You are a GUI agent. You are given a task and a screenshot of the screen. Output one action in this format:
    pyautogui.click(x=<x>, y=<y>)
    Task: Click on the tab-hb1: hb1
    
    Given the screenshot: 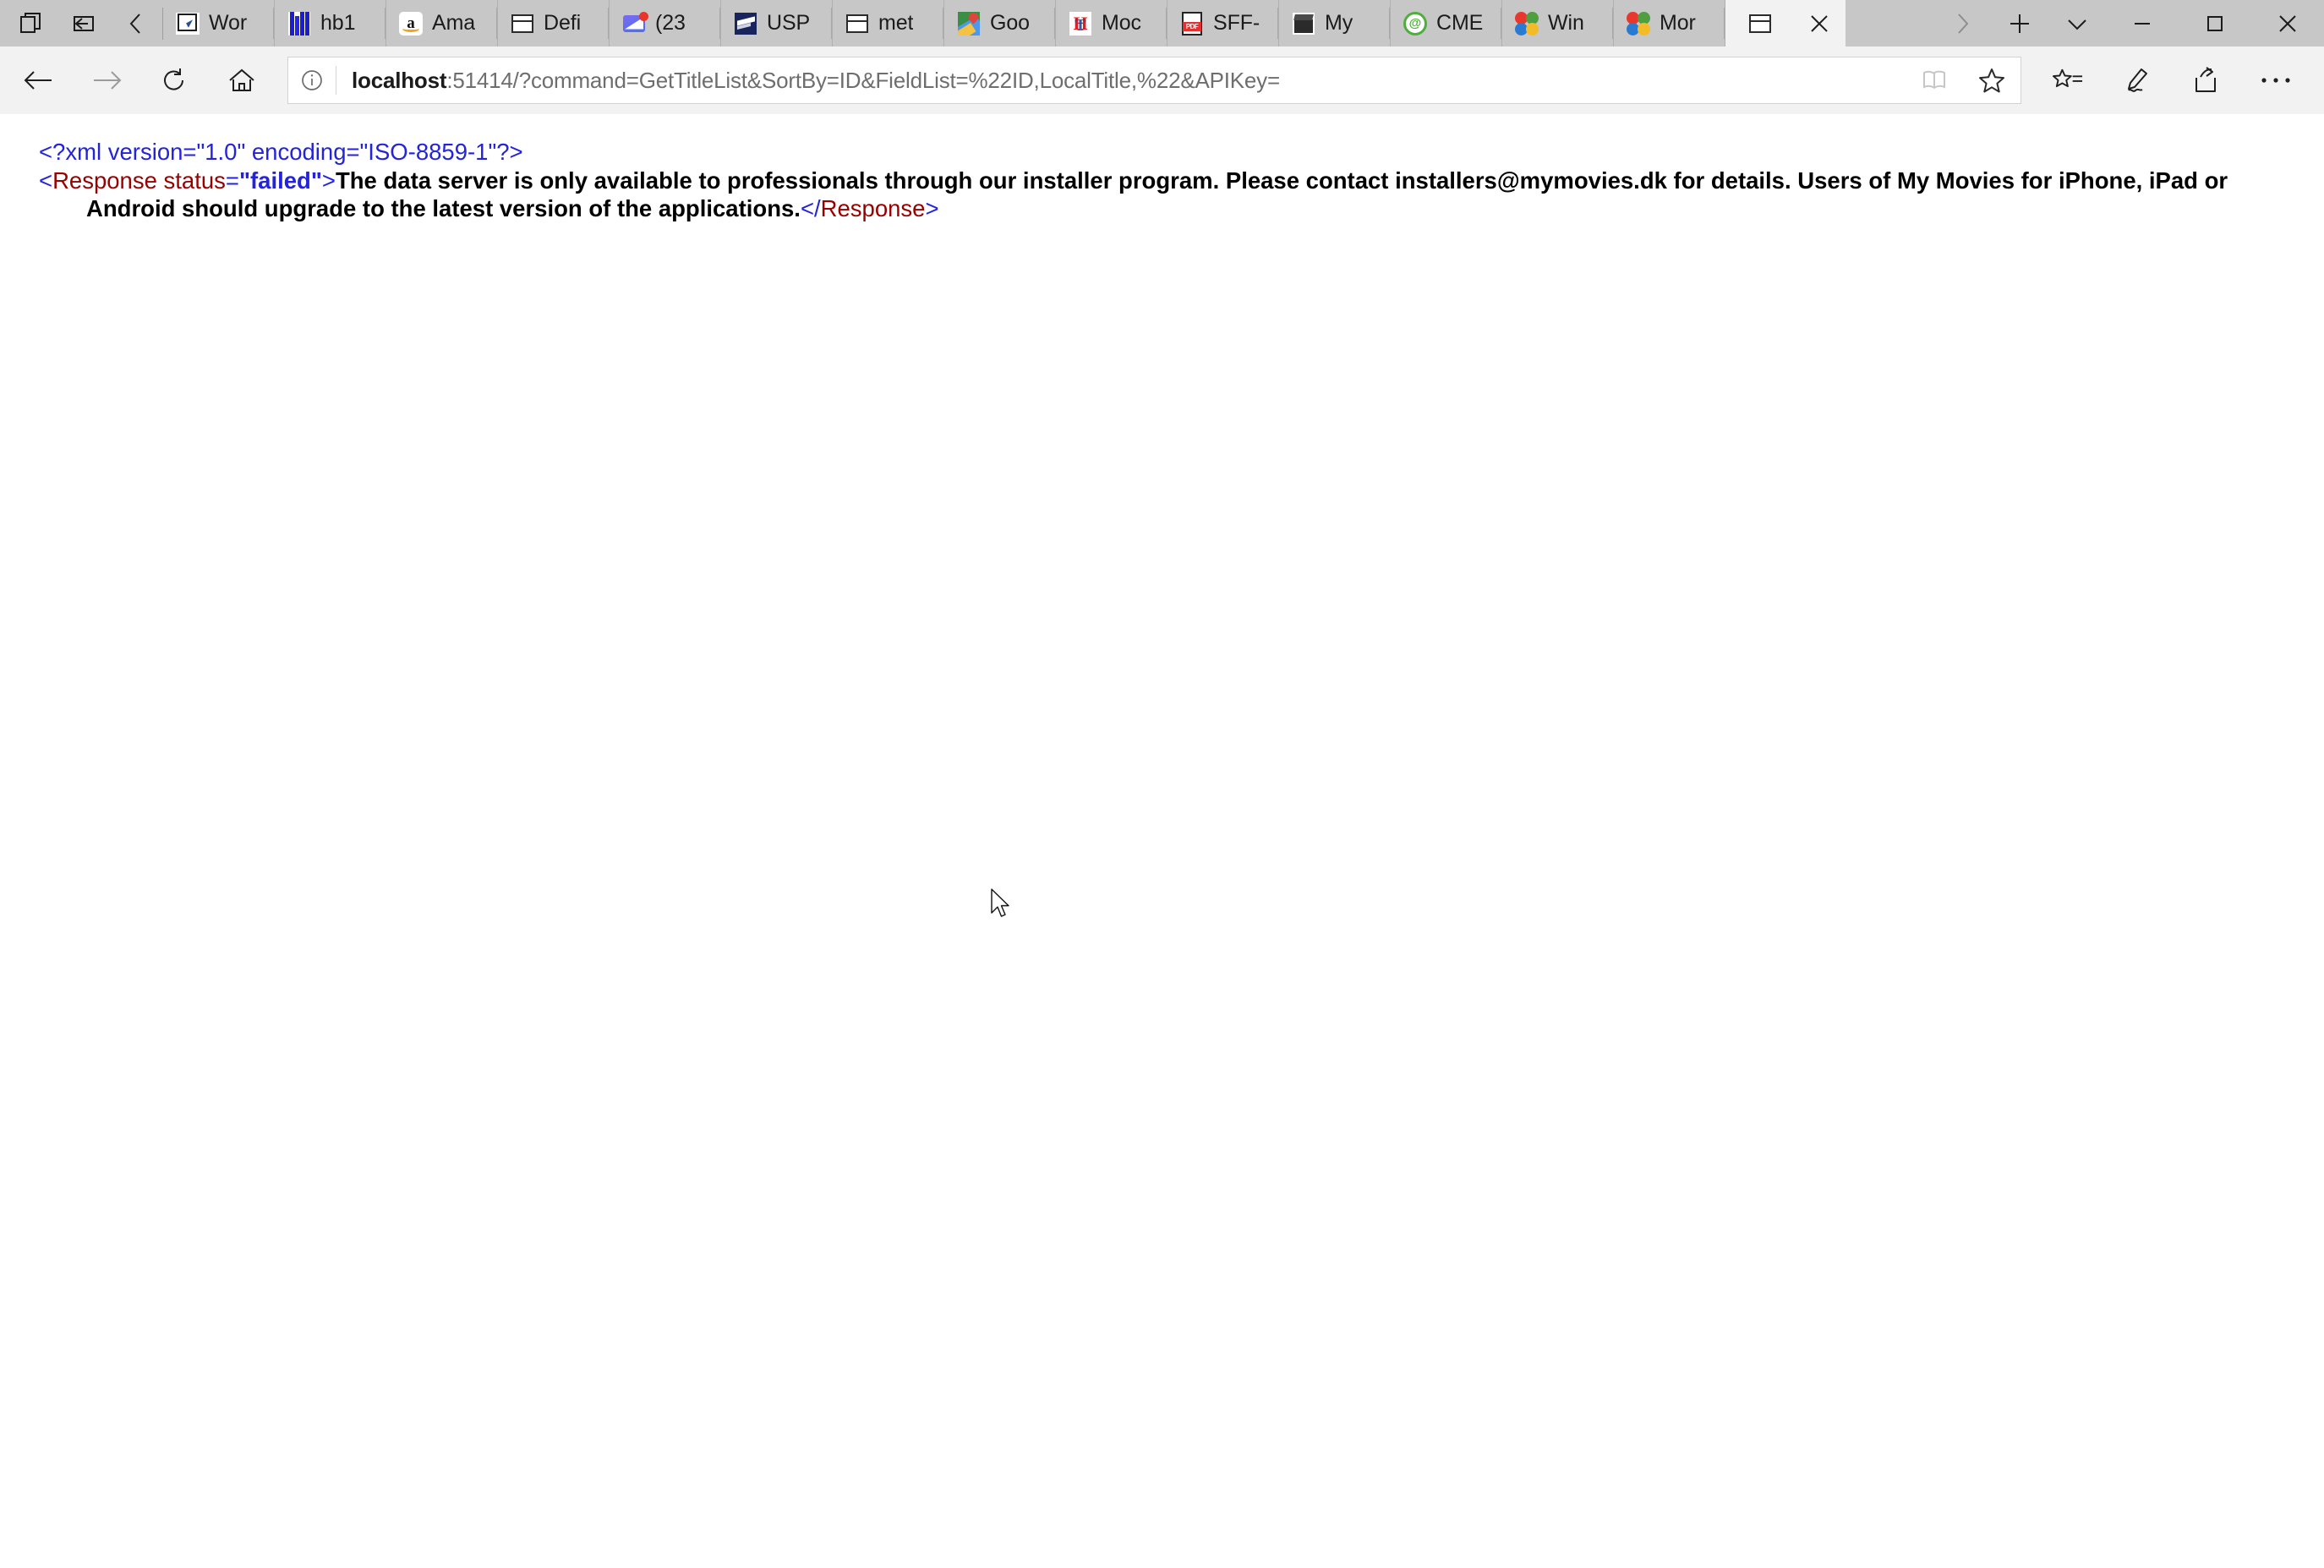 What is the action you would take?
    pyautogui.click(x=330, y=23)
    